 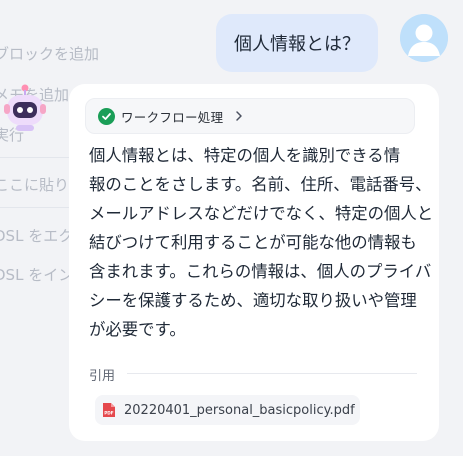 What do you see at coordinates (50, 54) in the screenshot?
I see `bg-menu-item-add-block: ブロックを追加` at bounding box center [50, 54].